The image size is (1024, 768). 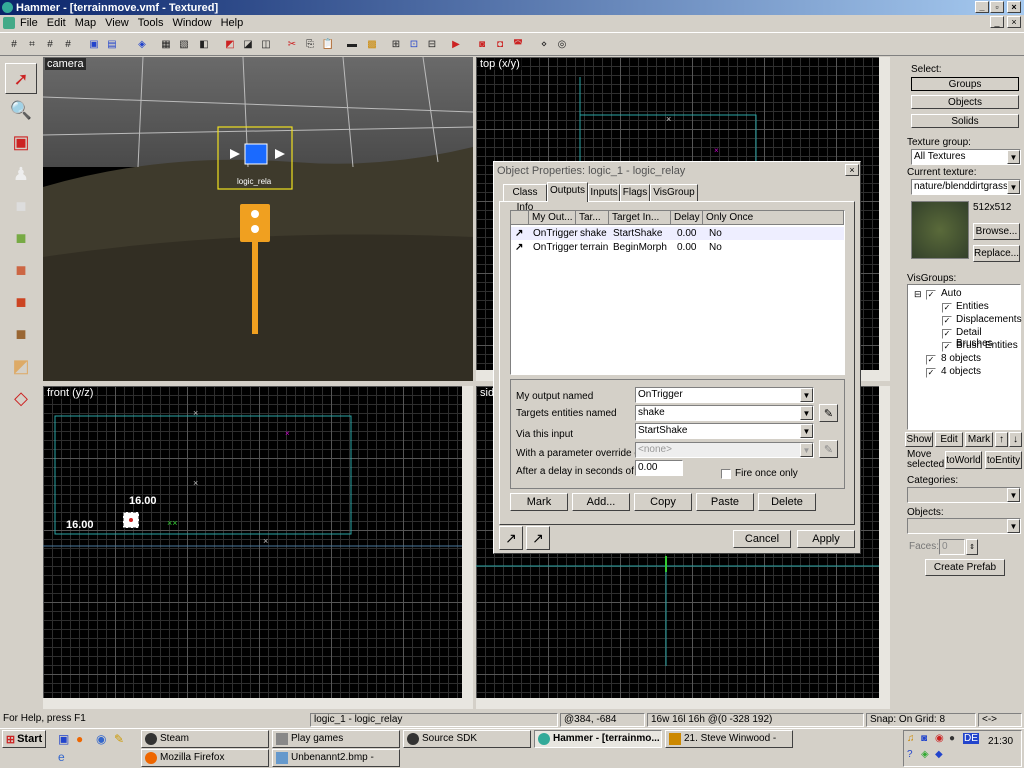 What do you see at coordinates (21, 238) in the screenshot?
I see `texture-tool-icon: ■` at bounding box center [21, 238].